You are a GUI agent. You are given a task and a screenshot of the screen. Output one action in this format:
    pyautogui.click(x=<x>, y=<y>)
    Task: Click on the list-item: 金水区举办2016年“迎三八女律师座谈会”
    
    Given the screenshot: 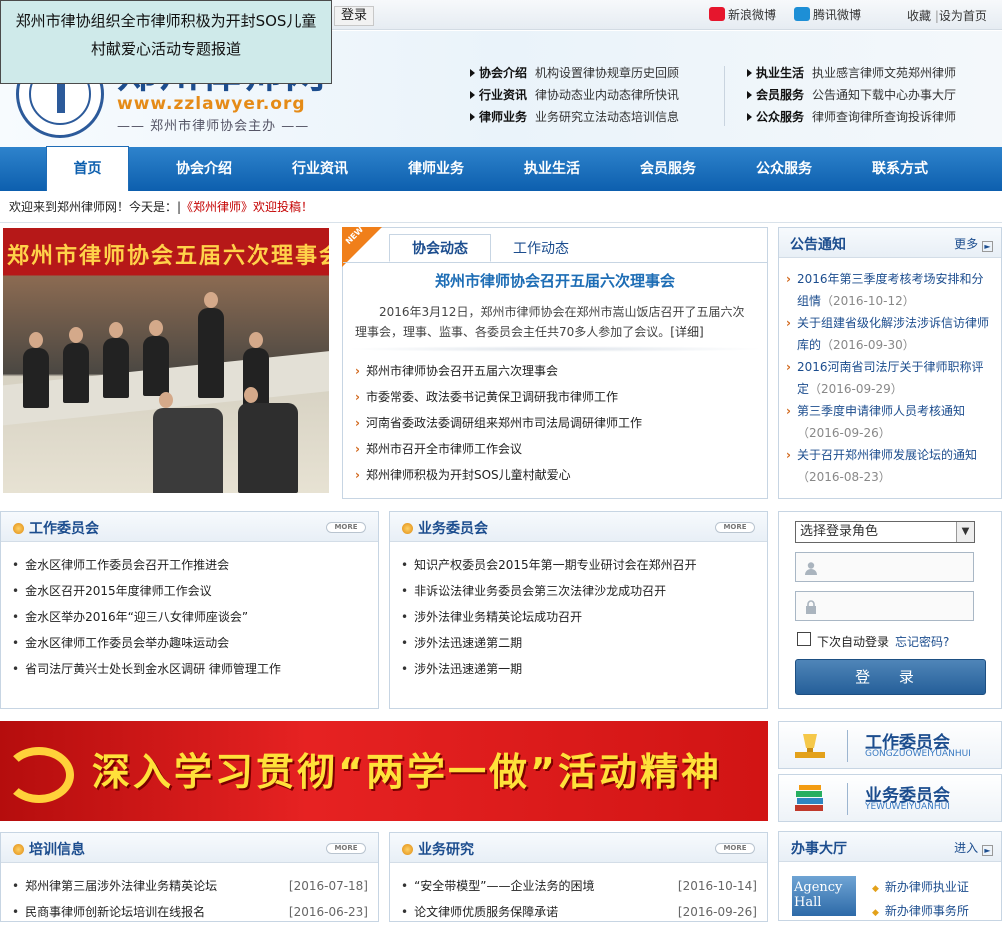 What is the action you would take?
    pyautogui.click(x=192, y=617)
    